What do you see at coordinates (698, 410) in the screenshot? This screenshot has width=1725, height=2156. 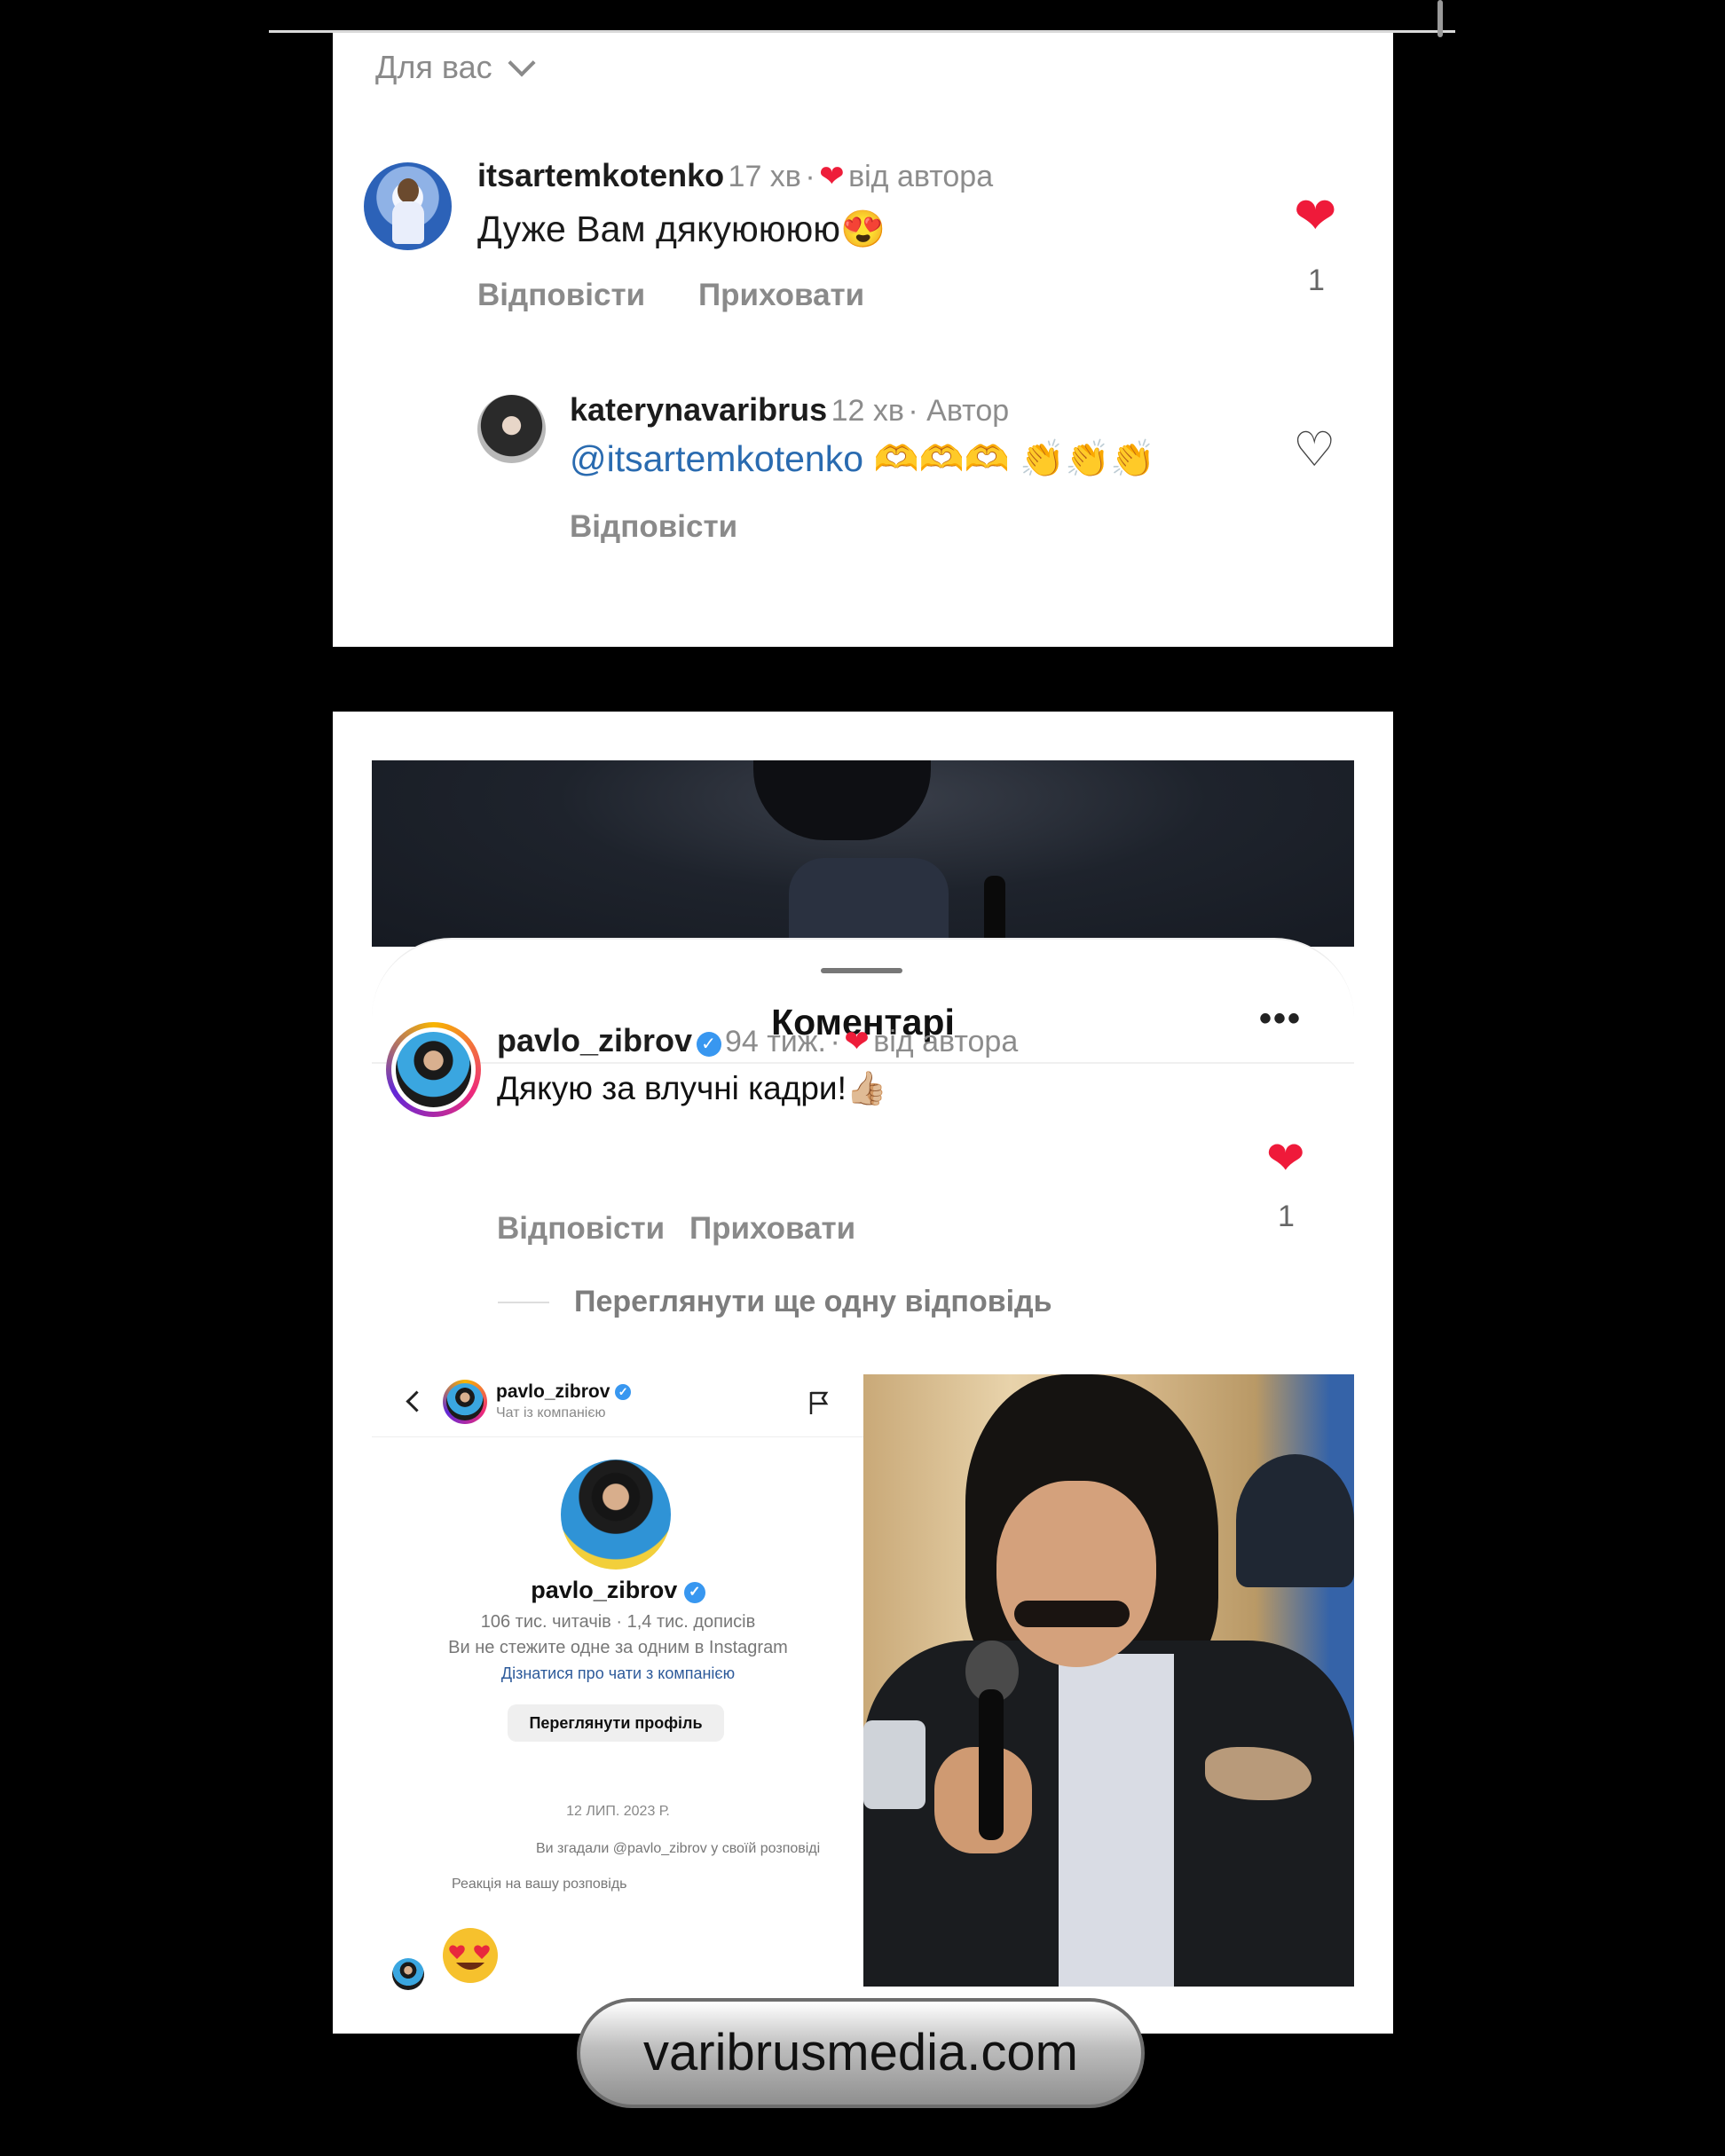 I see `reply-username: katerynavaribrus` at bounding box center [698, 410].